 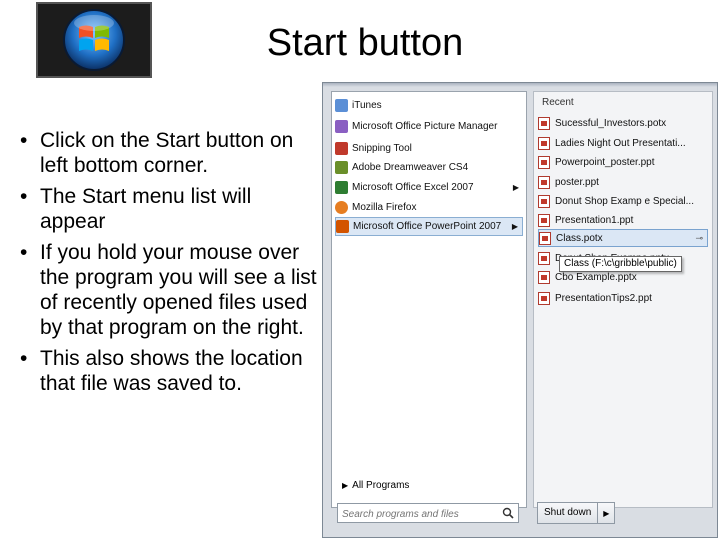 What do you see at coordinates (341, 167) in the screenshot?
I see `dreamweaver-icon` at bounding box center [341, 167].